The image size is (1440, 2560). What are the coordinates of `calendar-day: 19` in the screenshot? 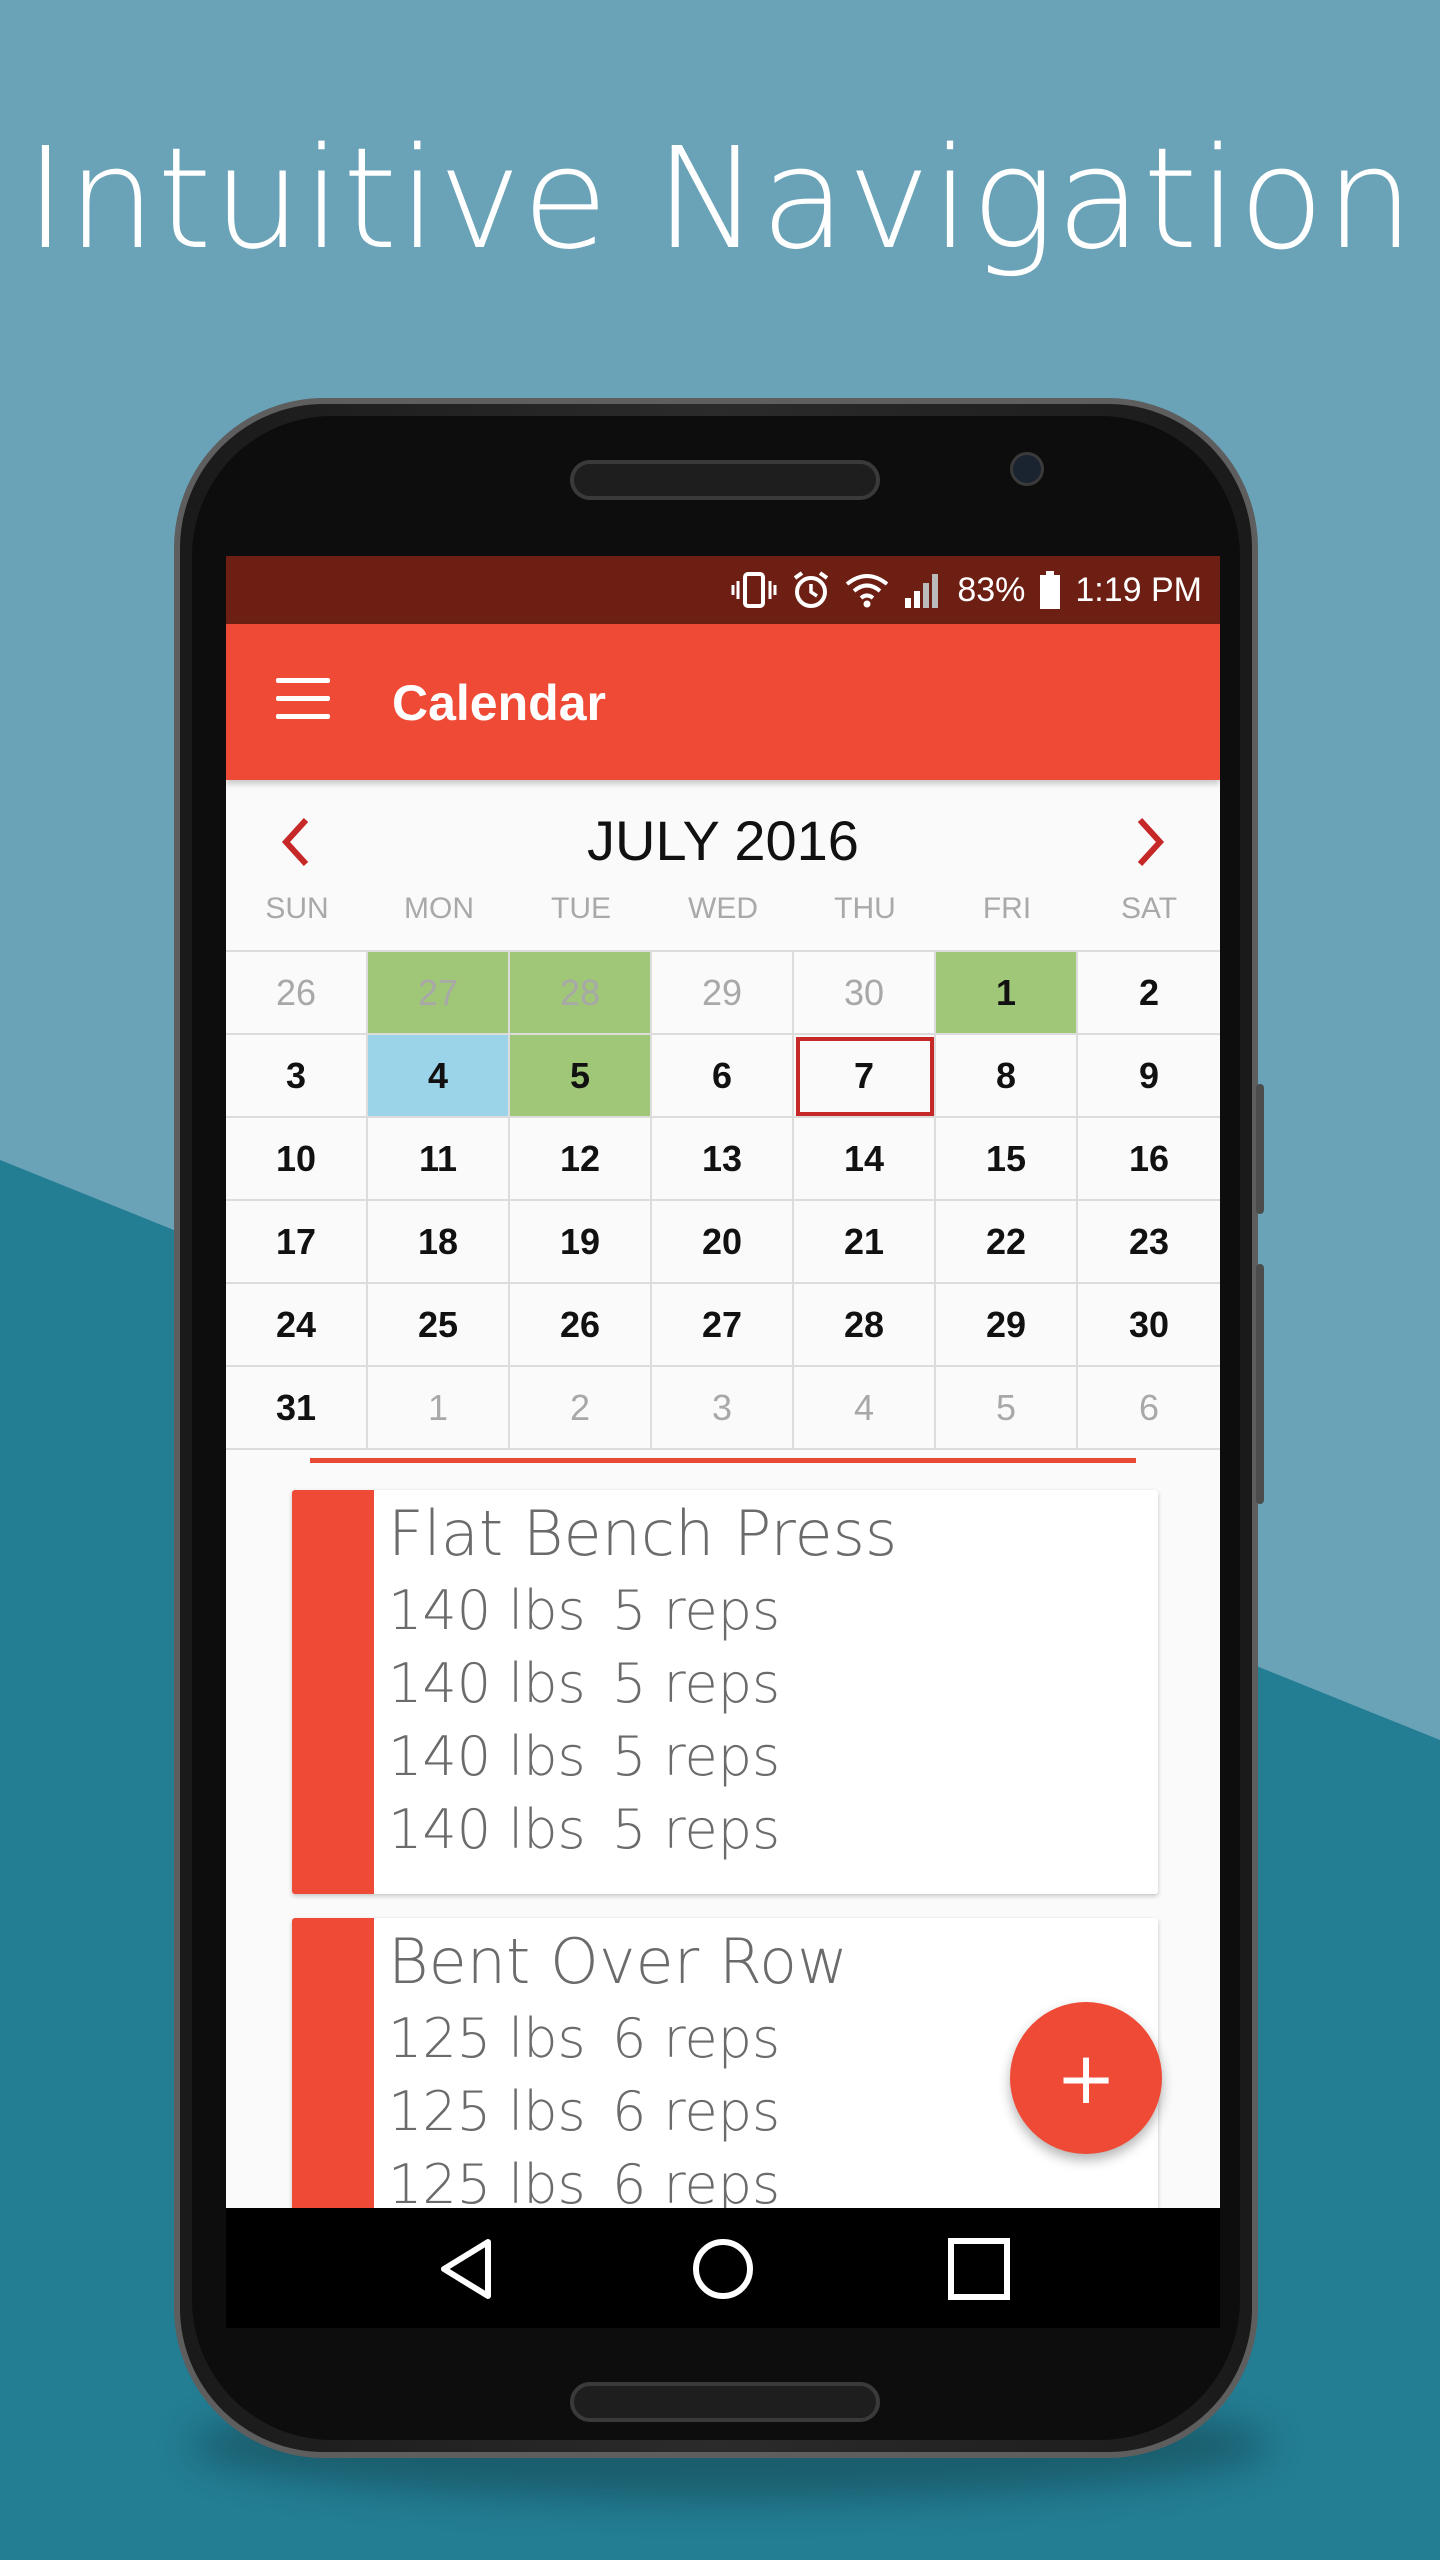 It's located at (581, 1242).